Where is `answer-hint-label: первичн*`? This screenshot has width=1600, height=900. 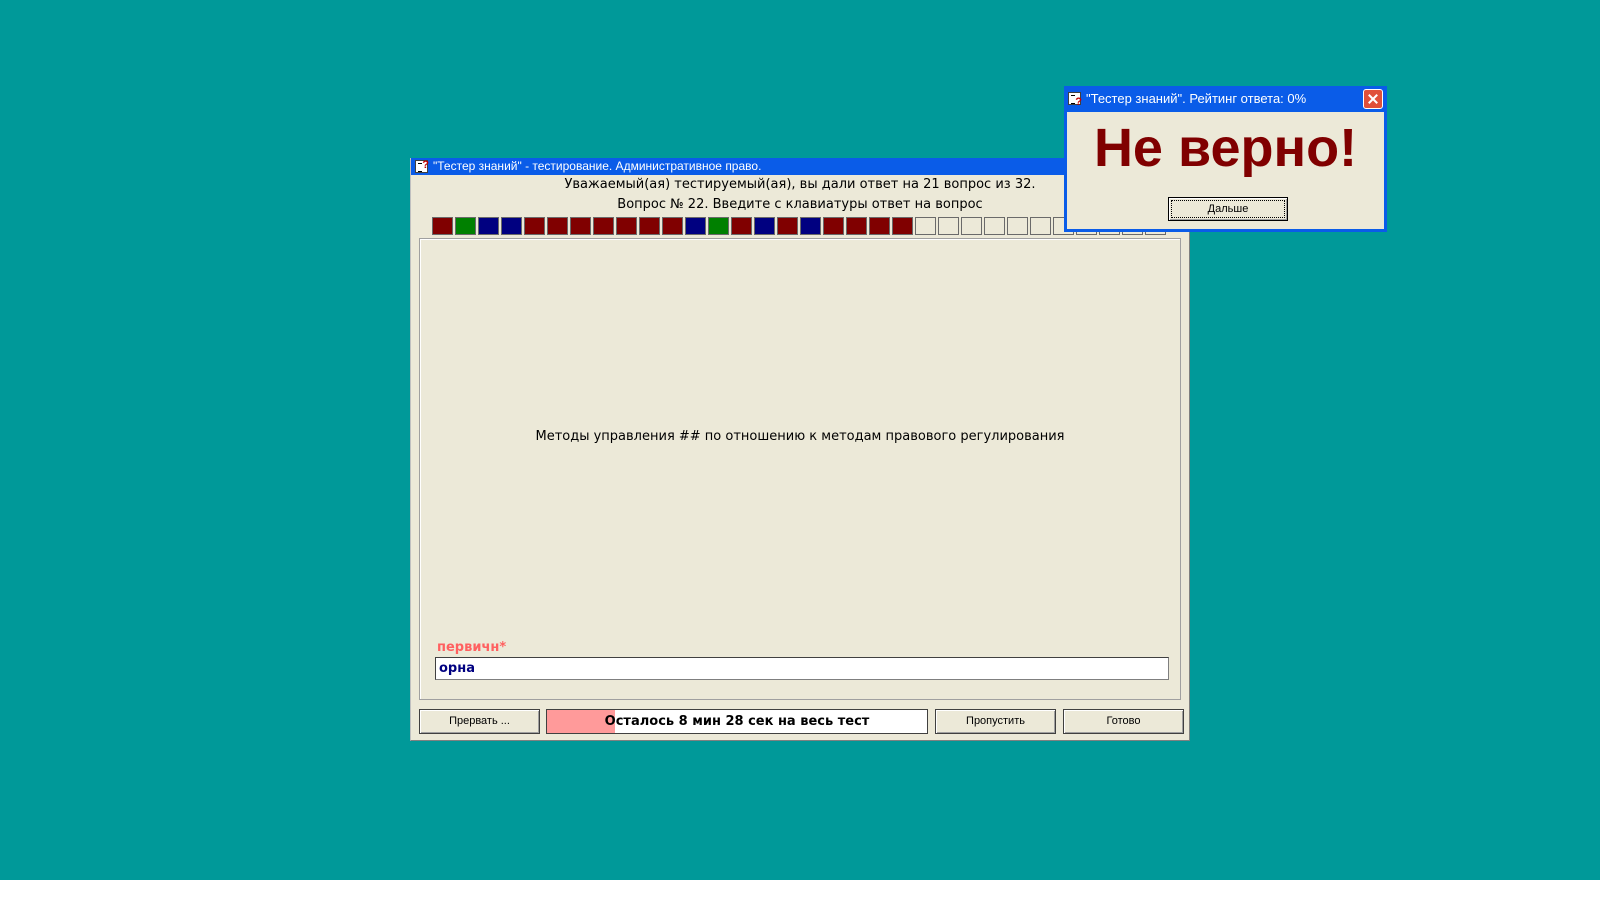
answer-hint-label: первичн* is located at coordinates (472, 647).